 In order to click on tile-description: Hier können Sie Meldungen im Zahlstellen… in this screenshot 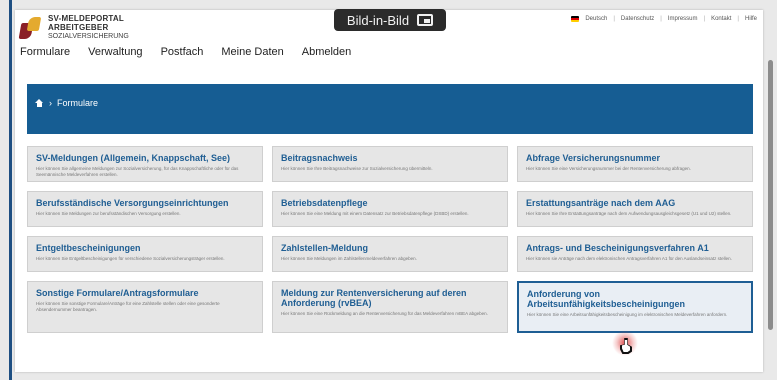, I will do `click(349, 258)`.